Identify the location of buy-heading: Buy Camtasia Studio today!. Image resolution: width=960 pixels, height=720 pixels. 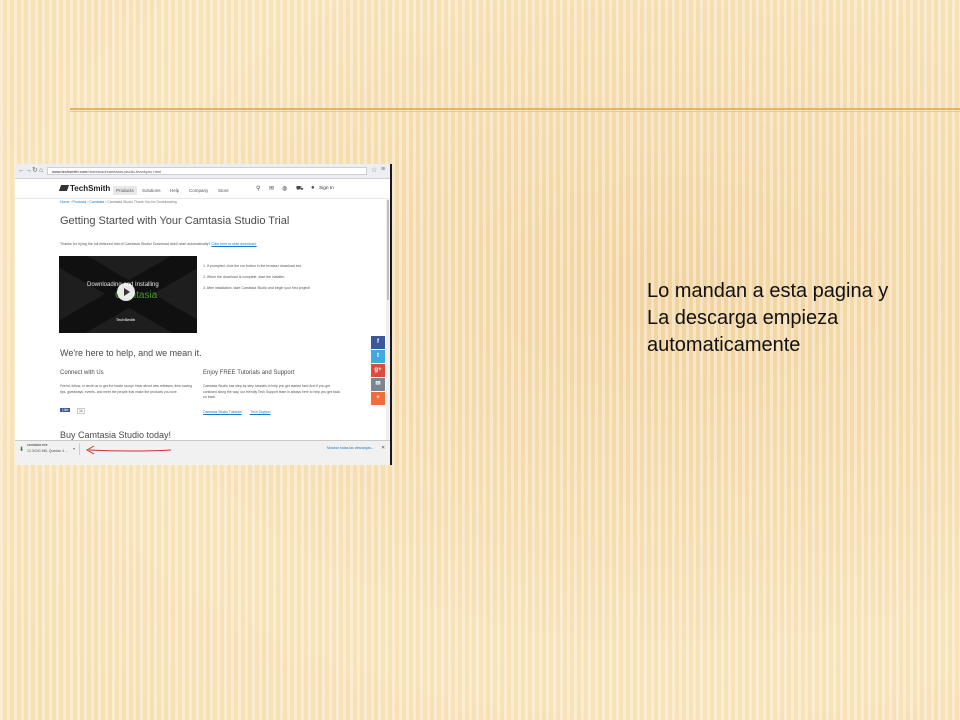
(116, 435).